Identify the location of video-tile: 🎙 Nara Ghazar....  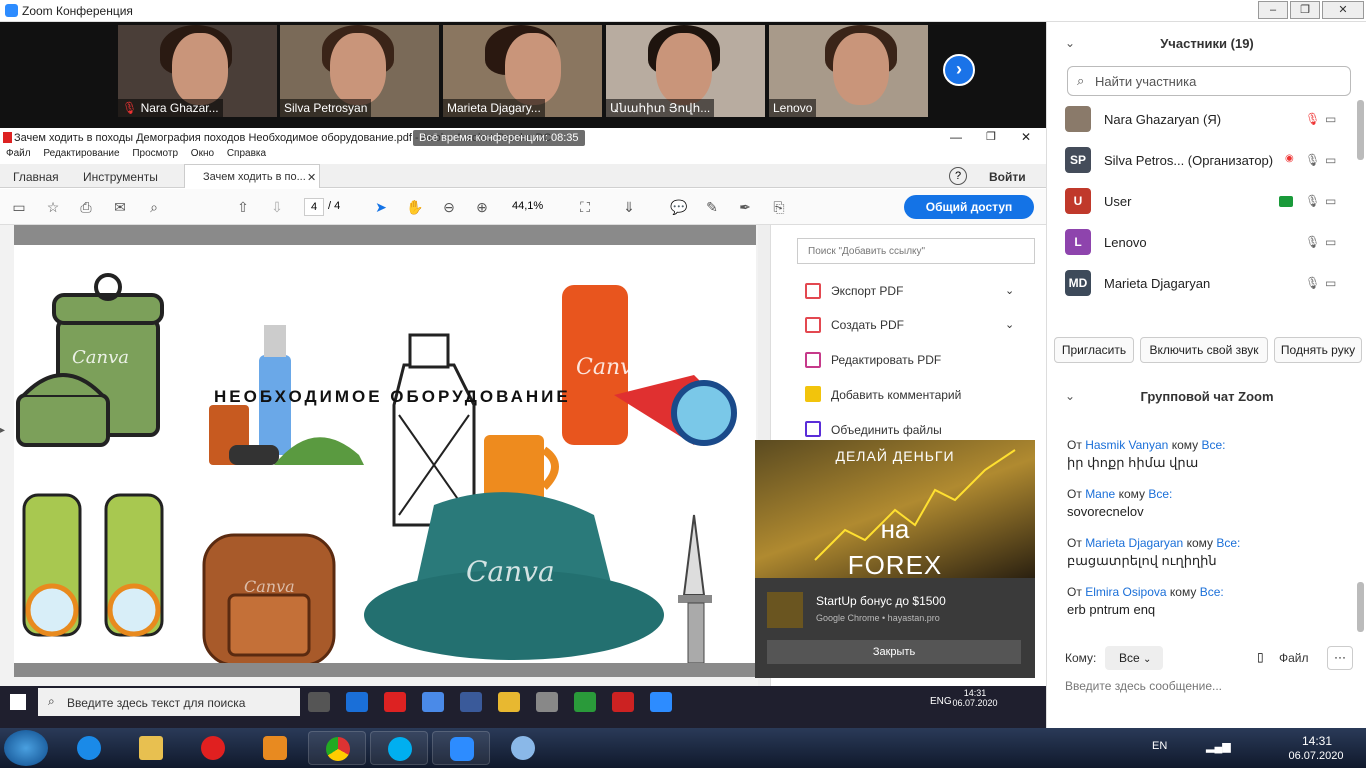
(197, 71).